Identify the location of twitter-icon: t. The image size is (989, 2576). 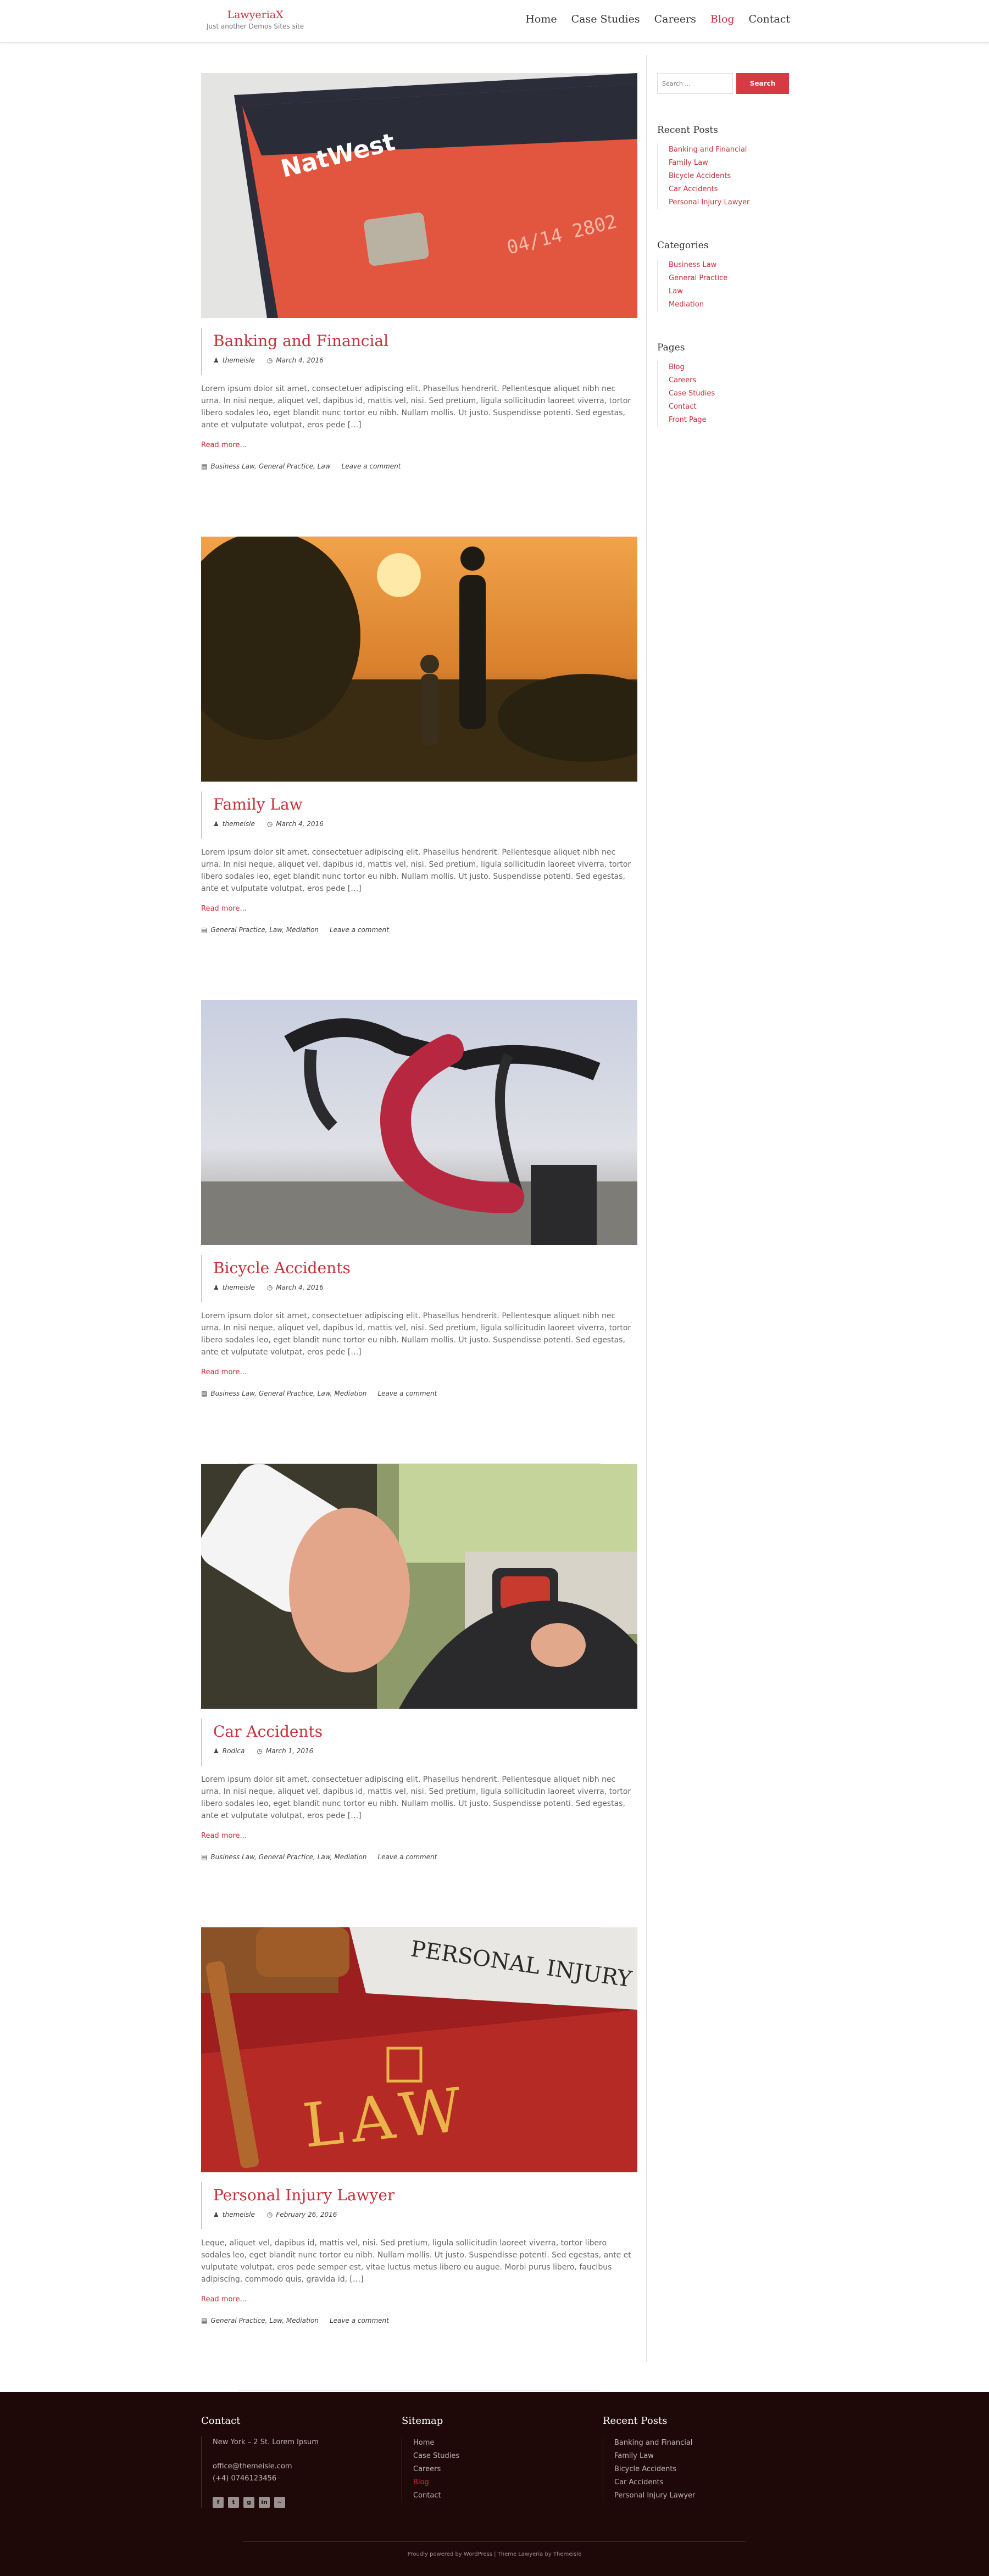
(233, 2502).